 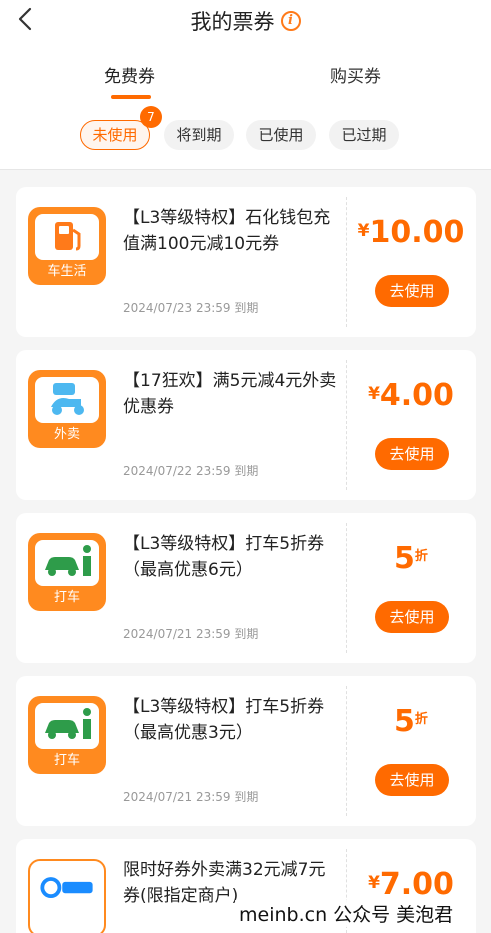 What do you see at coordinates (66, 887) in the screenshot?
I see `eleme-logo-icon` at bounding box center [66, 887].